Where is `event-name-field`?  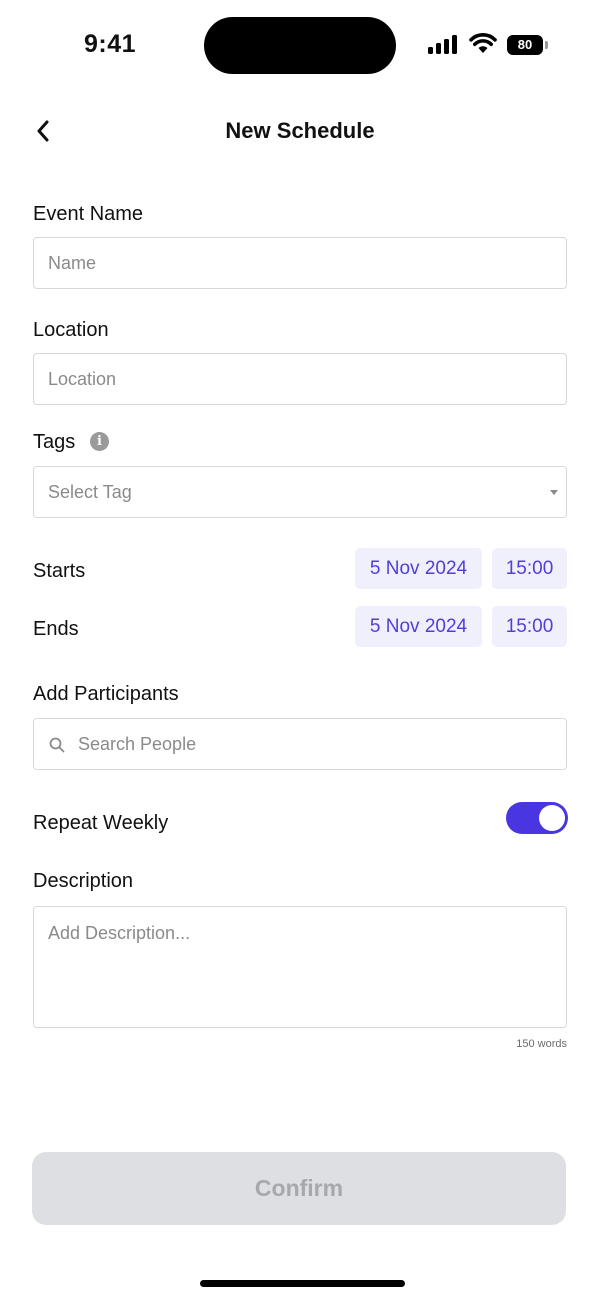
event-name-field is located at coordinates (300, 263).